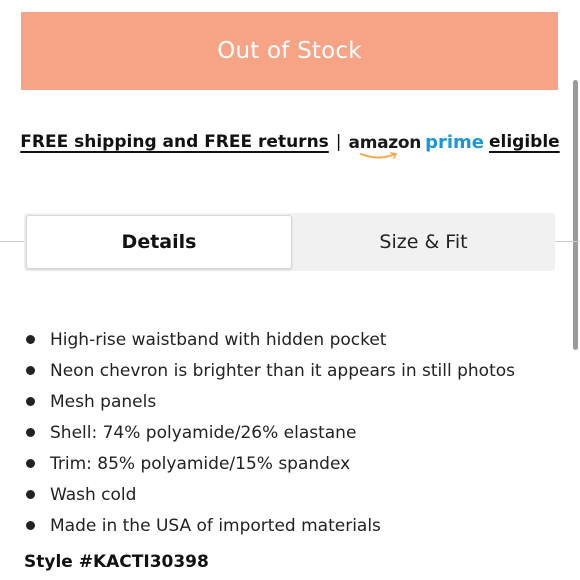  What do you see at coordinates (454, 142) in the screenshot?
I see `prime-wordmark: prime` at bounding box center [454, 142].